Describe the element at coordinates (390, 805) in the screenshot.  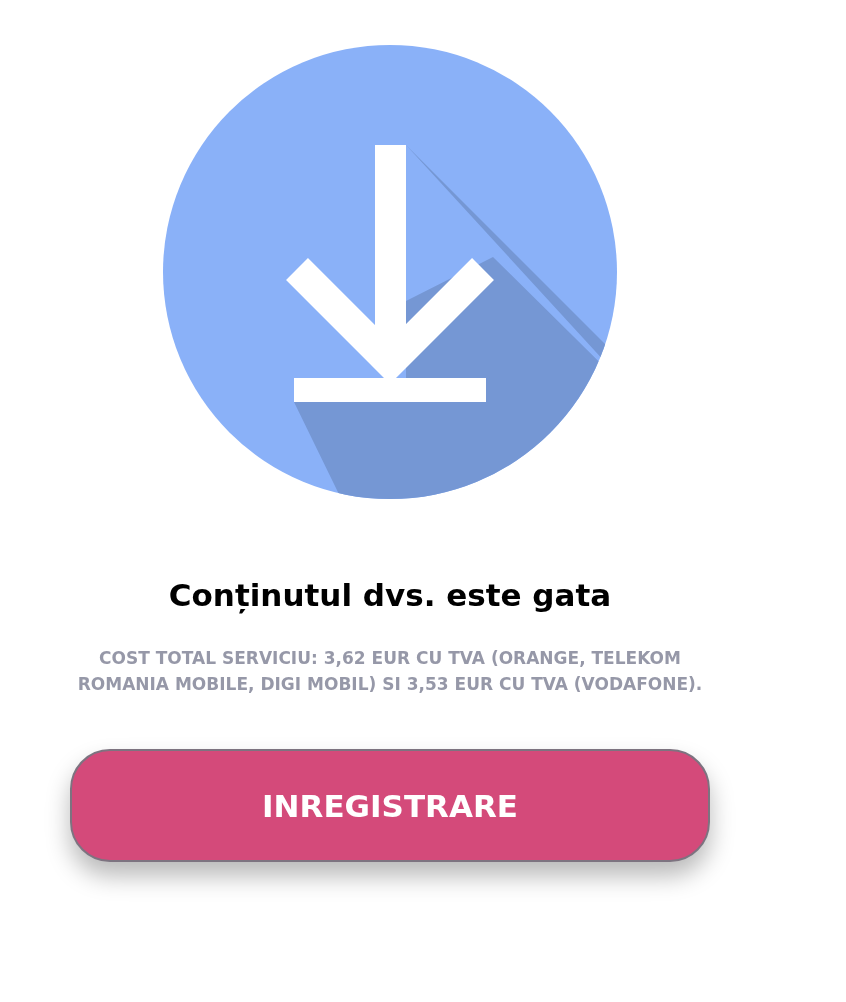
I see `register-button: INREGISTRARE` at that location.